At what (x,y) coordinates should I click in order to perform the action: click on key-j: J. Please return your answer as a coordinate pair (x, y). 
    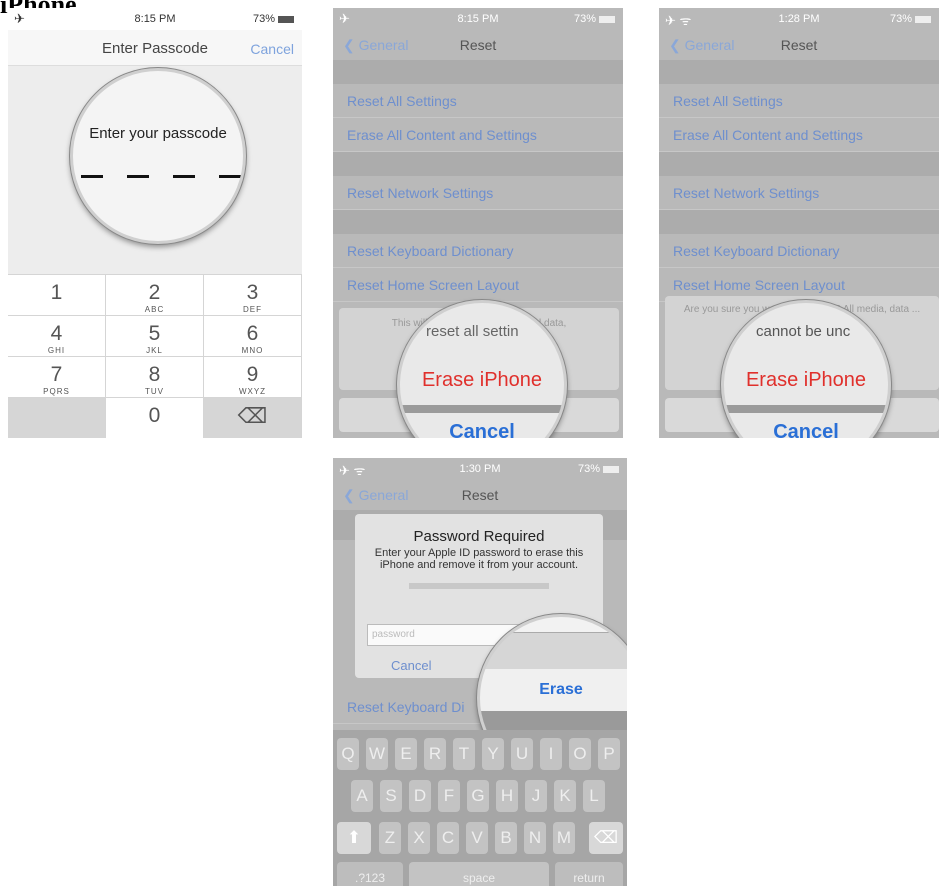
    Looking at the image, I should click on (536, 796).